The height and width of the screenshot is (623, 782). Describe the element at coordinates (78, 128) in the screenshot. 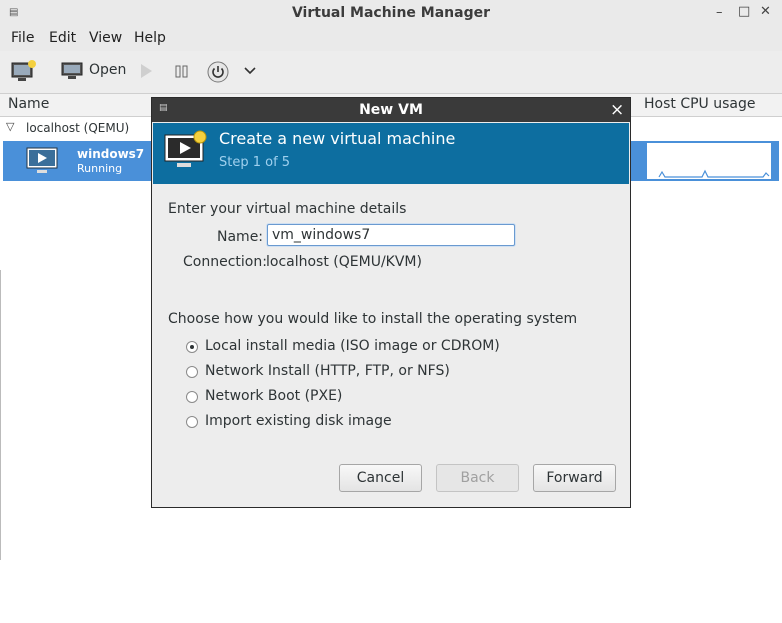

I see `connection-label: localhost (QEMU)` at that location.